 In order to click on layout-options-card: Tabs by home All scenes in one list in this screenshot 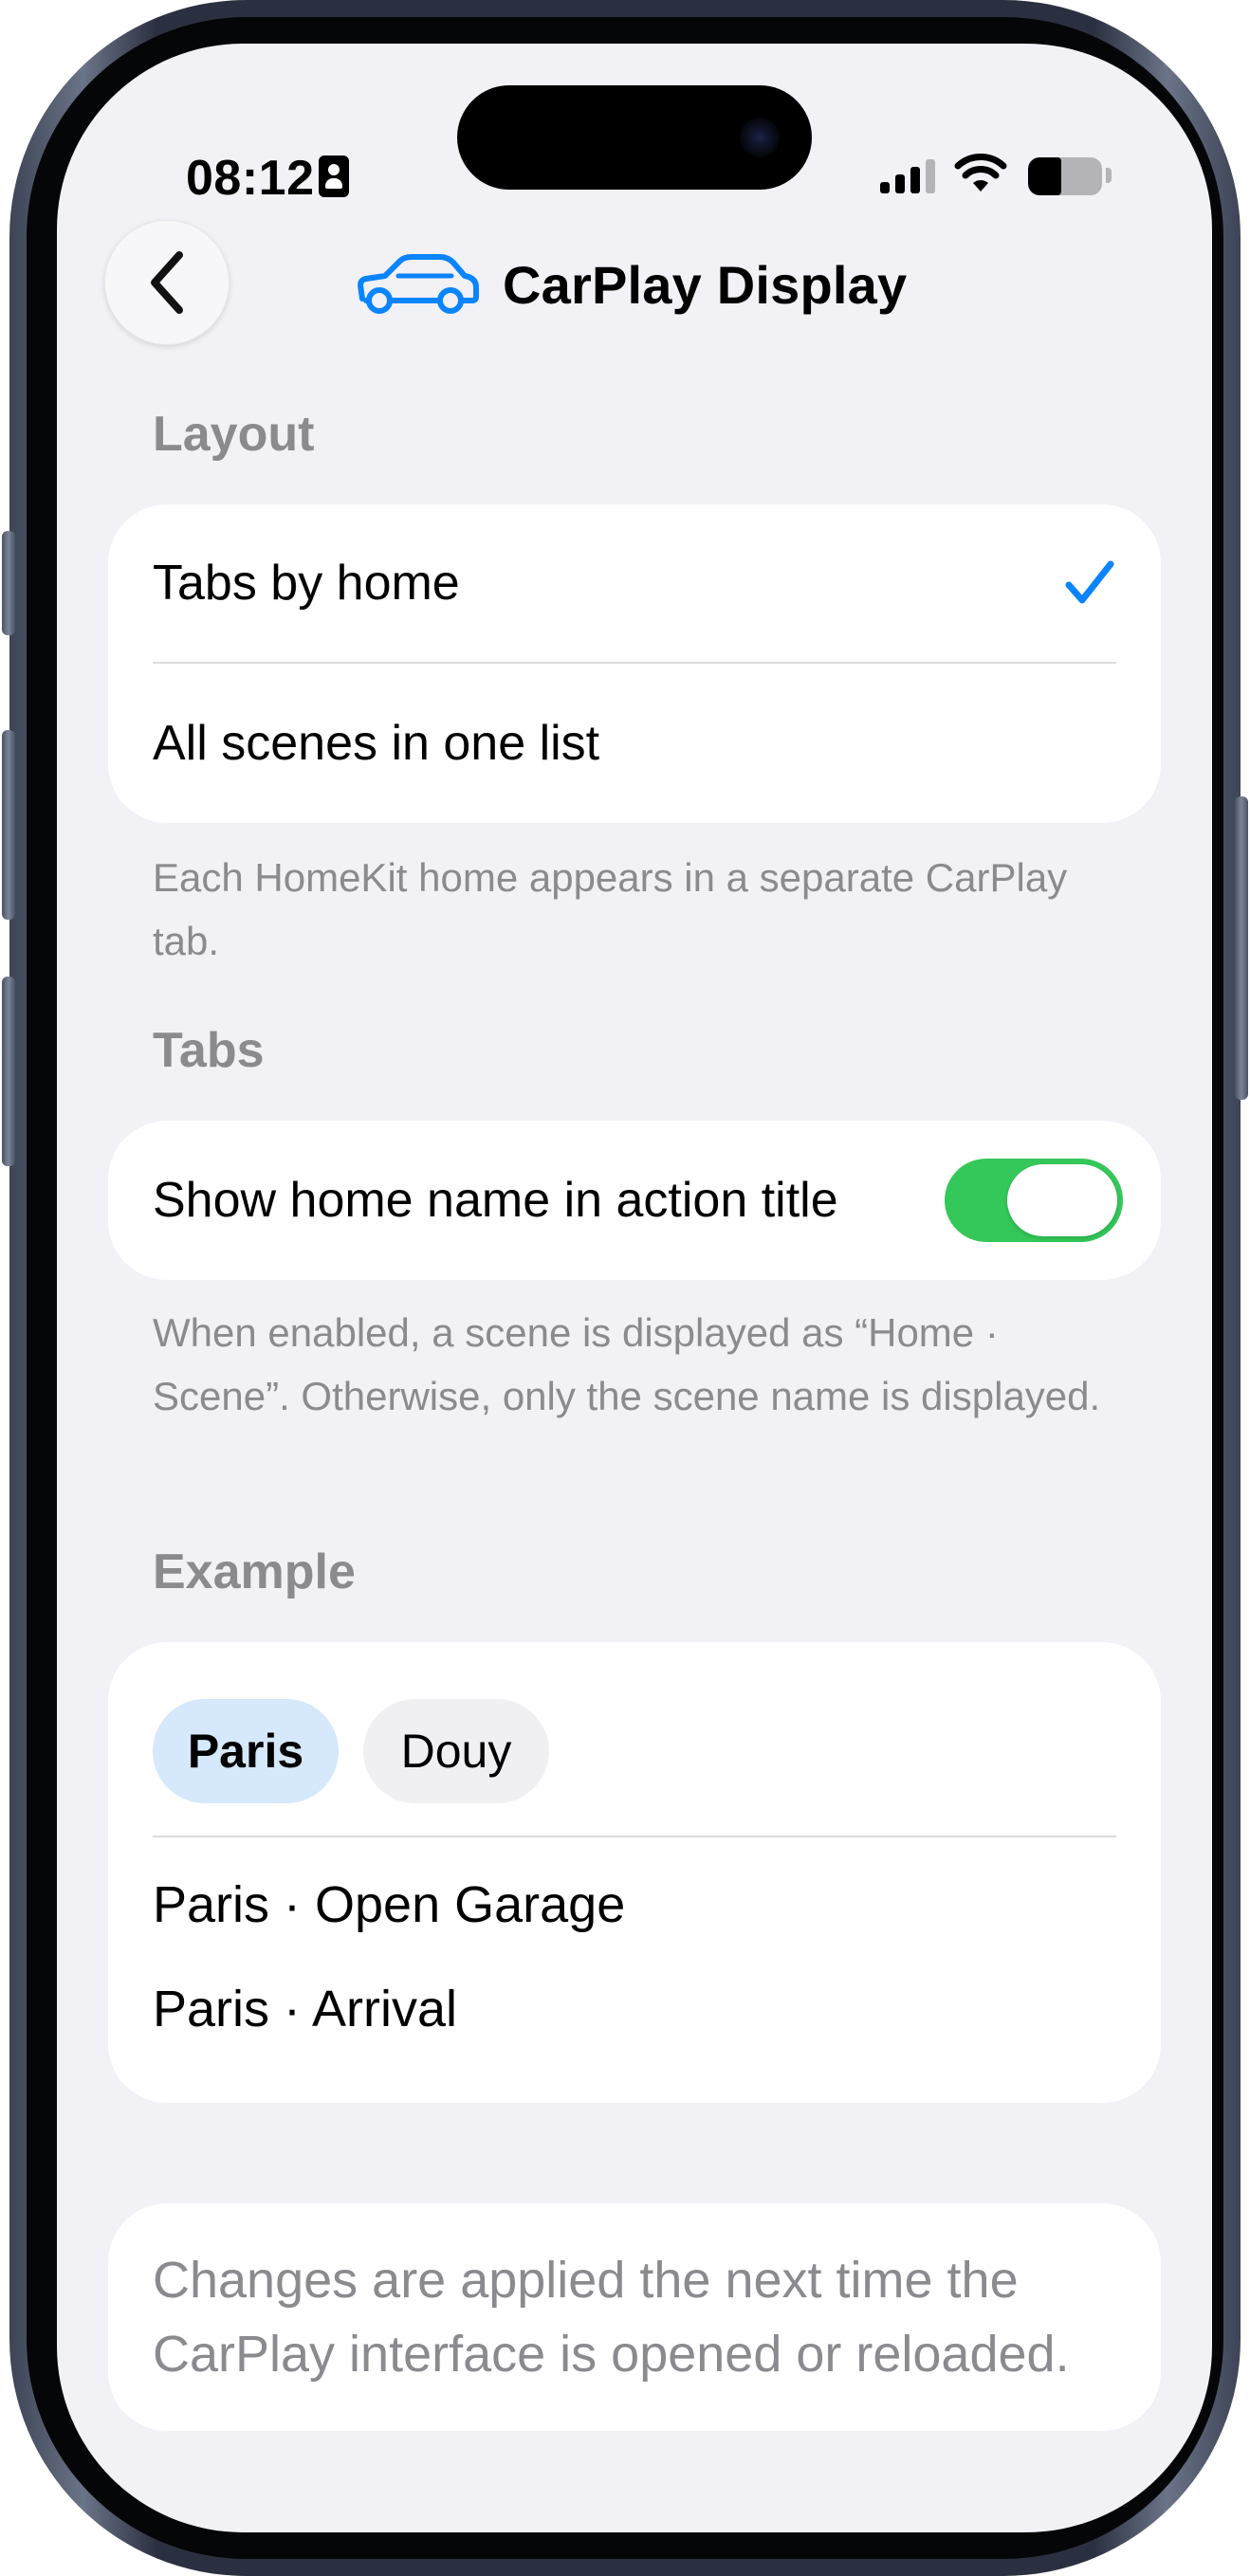, I will do `click(634, 663)`.